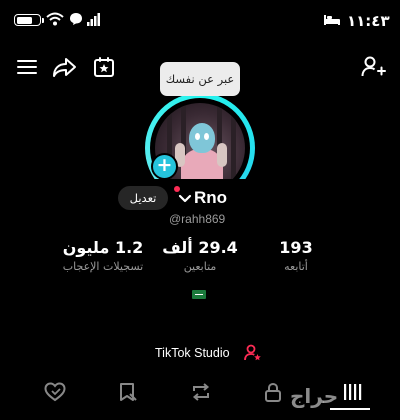  I want to click on wifi-icon, so click(55, 19).